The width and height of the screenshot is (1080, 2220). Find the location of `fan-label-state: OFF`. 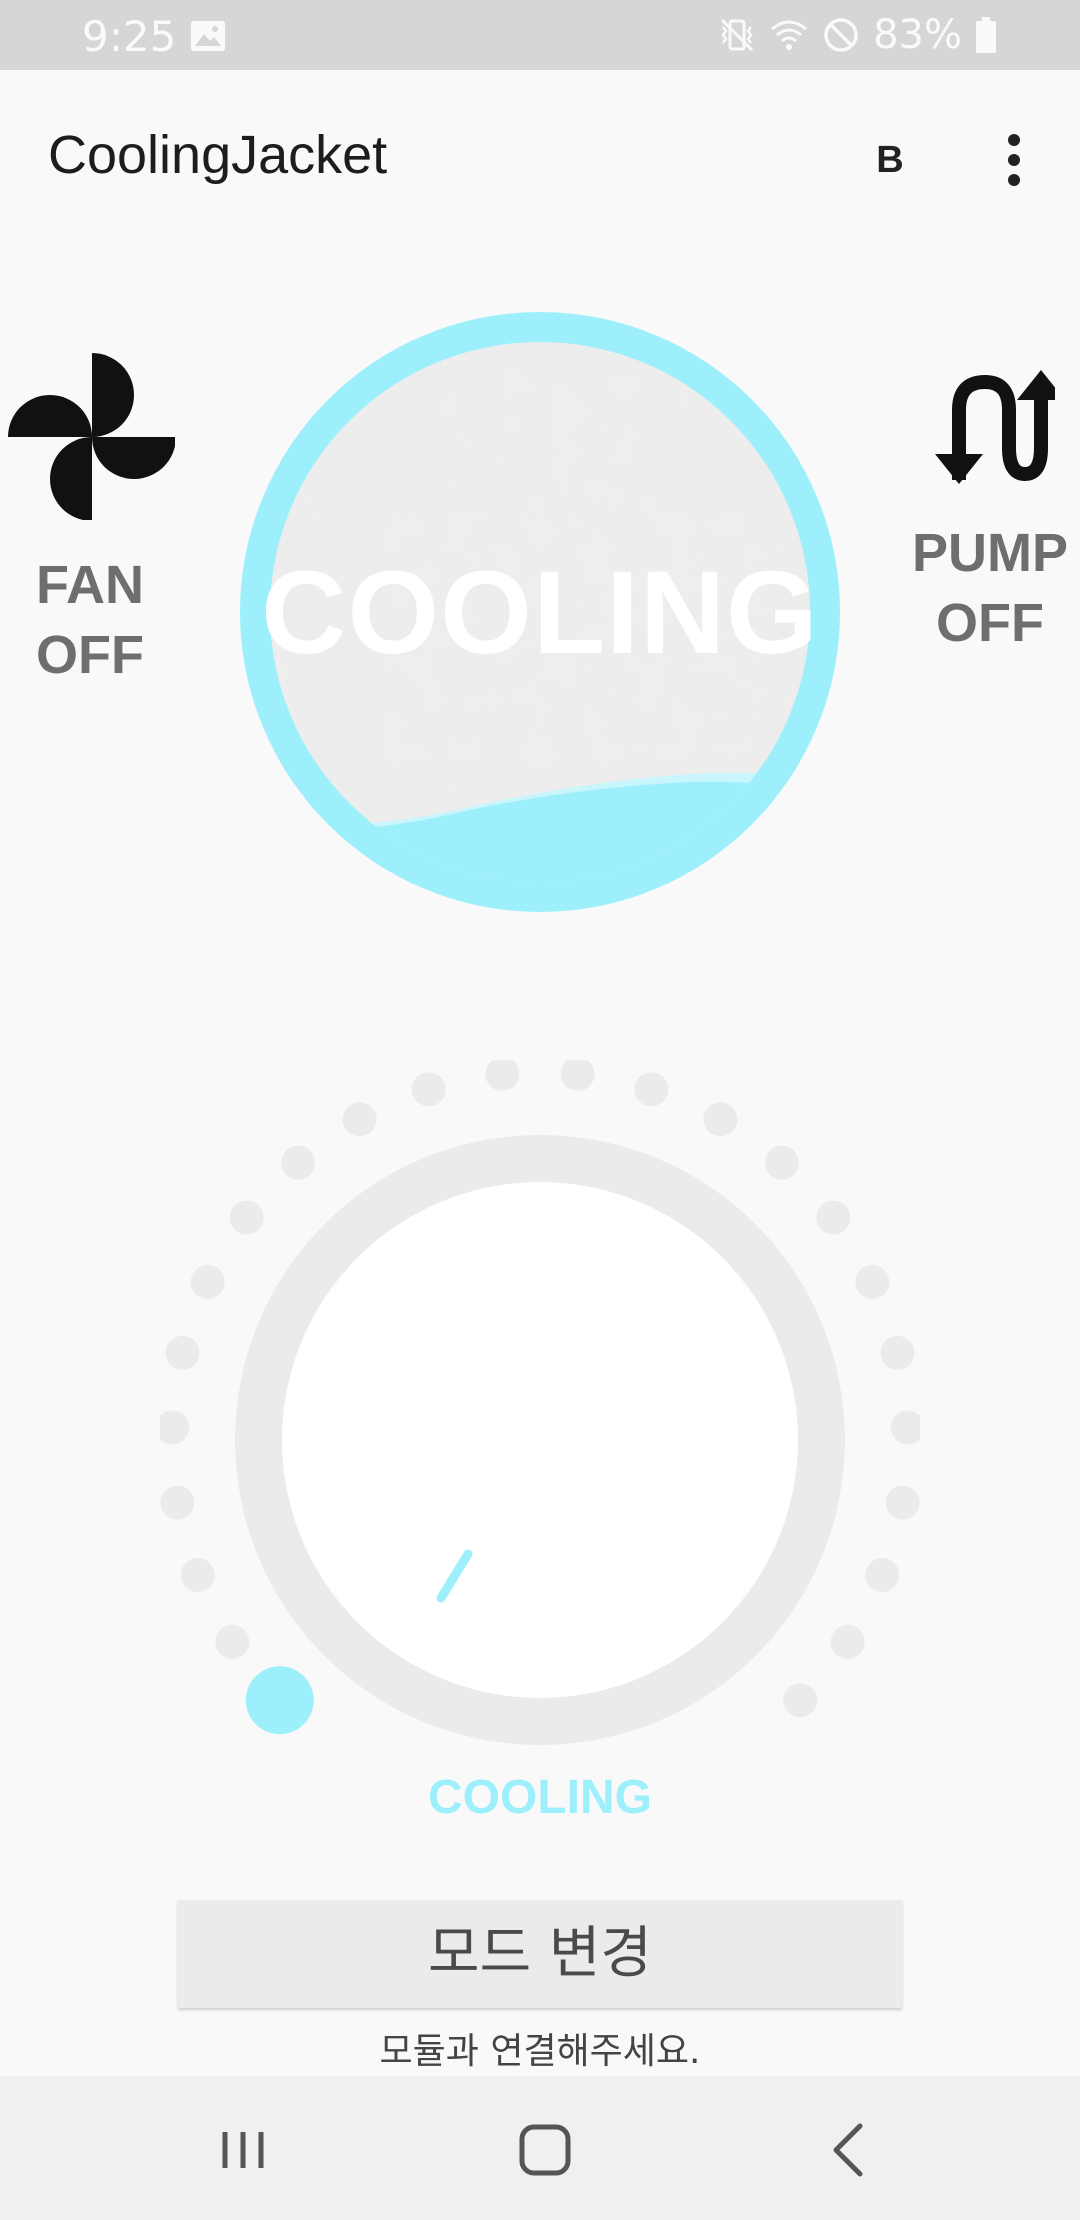

fan-label-state: OFF is located at coordinates (90, 655).